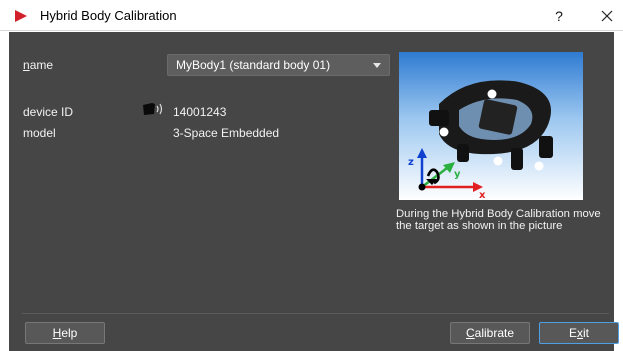 The image size is (623, 351). Describe the element at coordinates (48, 112) in the screenshot. I see `device-id-label: device ID` at that location.